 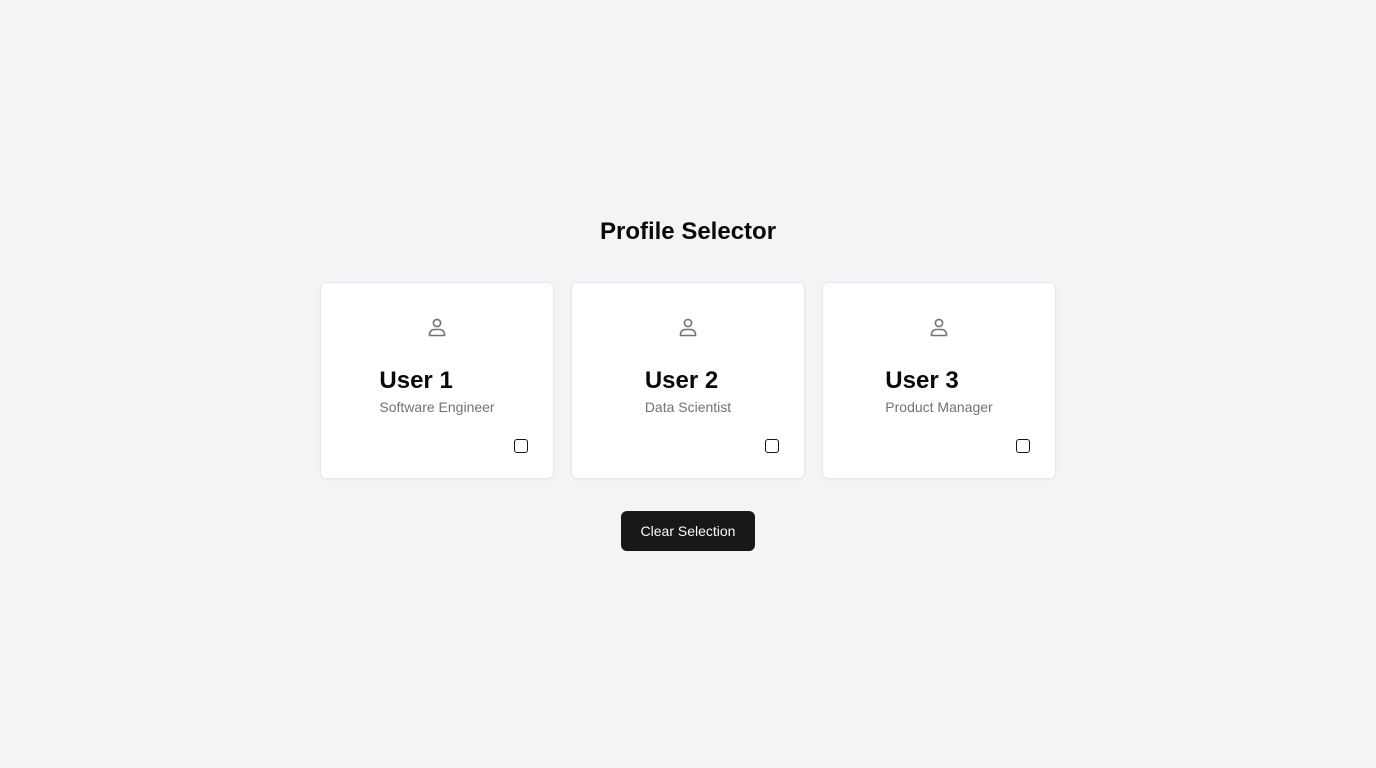 What do you see at coordinates (416, 380) in the screenshot?
I see `profile-name: User 1` at bounding box center [416, 380].